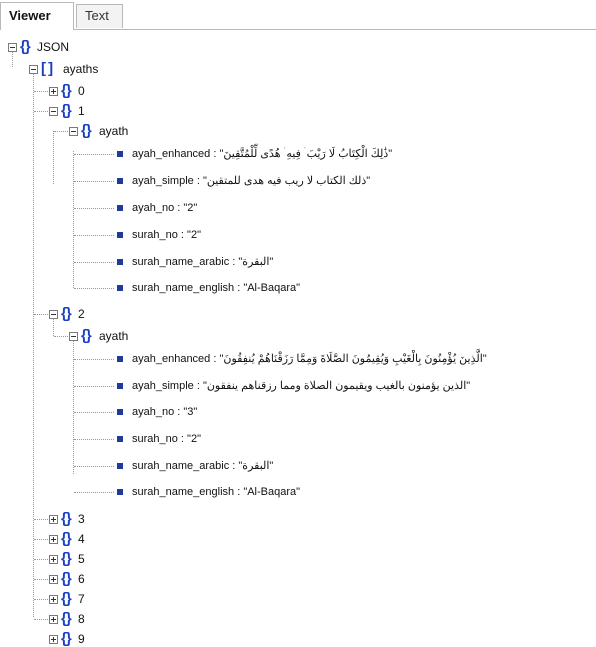  What do you see at coordinates (171, 154) in the screenshot?
I see `property-key: ayah_enhanced` at bounding box center [171, 154].